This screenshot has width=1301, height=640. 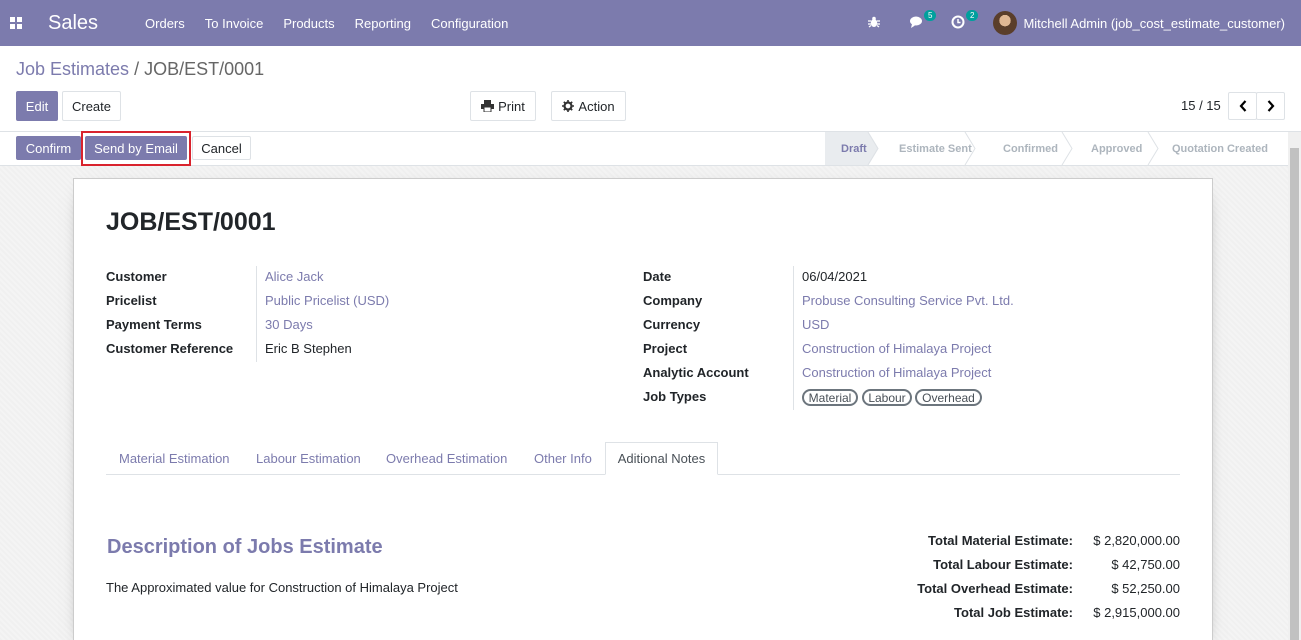 What do you see at coordinates (289, 324) in the screenshot?
I see `payment-terms-value: 30 Days` at bounding box center [289, 324].